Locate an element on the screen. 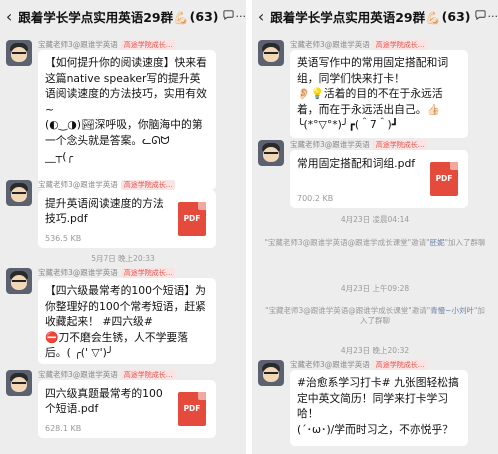 The image size is (498, 454). file-name: 四六级真题最常考的100个短语.pdf is located at coordinates (104, 401).